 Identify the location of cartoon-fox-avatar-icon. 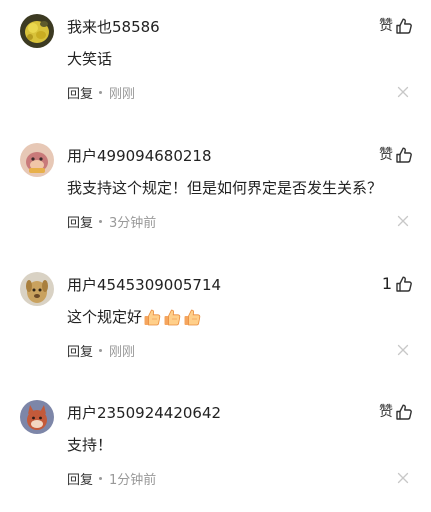
(37, 417).